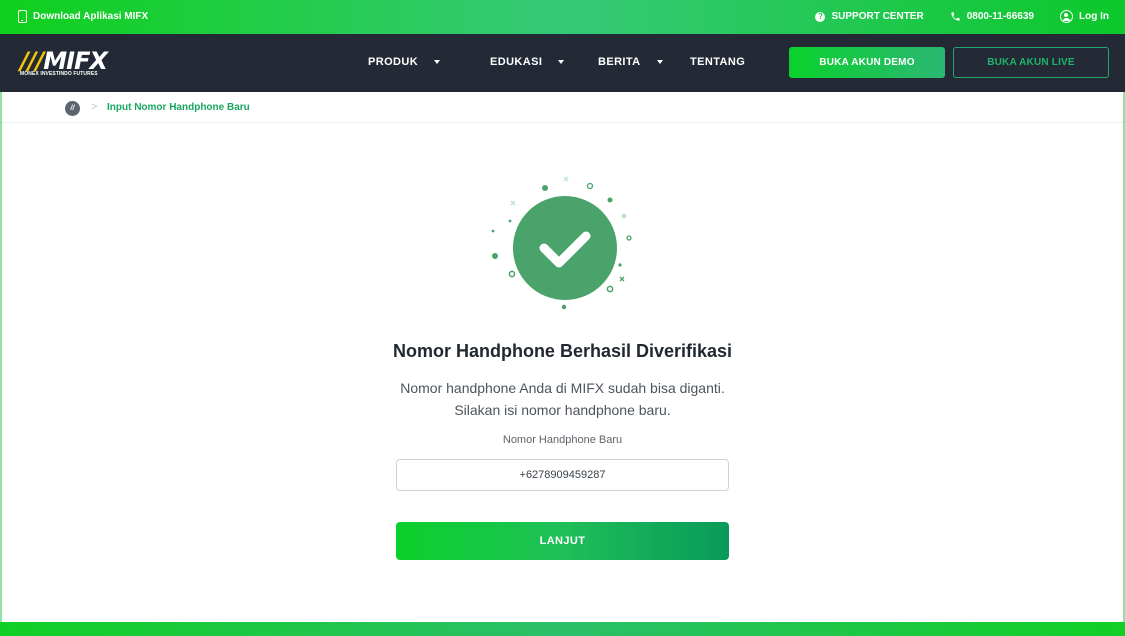 The width and height of the screenshot is (1125, 636). What do you see at coordinates (562, 351) in the screenshot?
I see `page-title: Nomor Handphone Berhasil Diverifikasi` at bounding box center [562, 351].